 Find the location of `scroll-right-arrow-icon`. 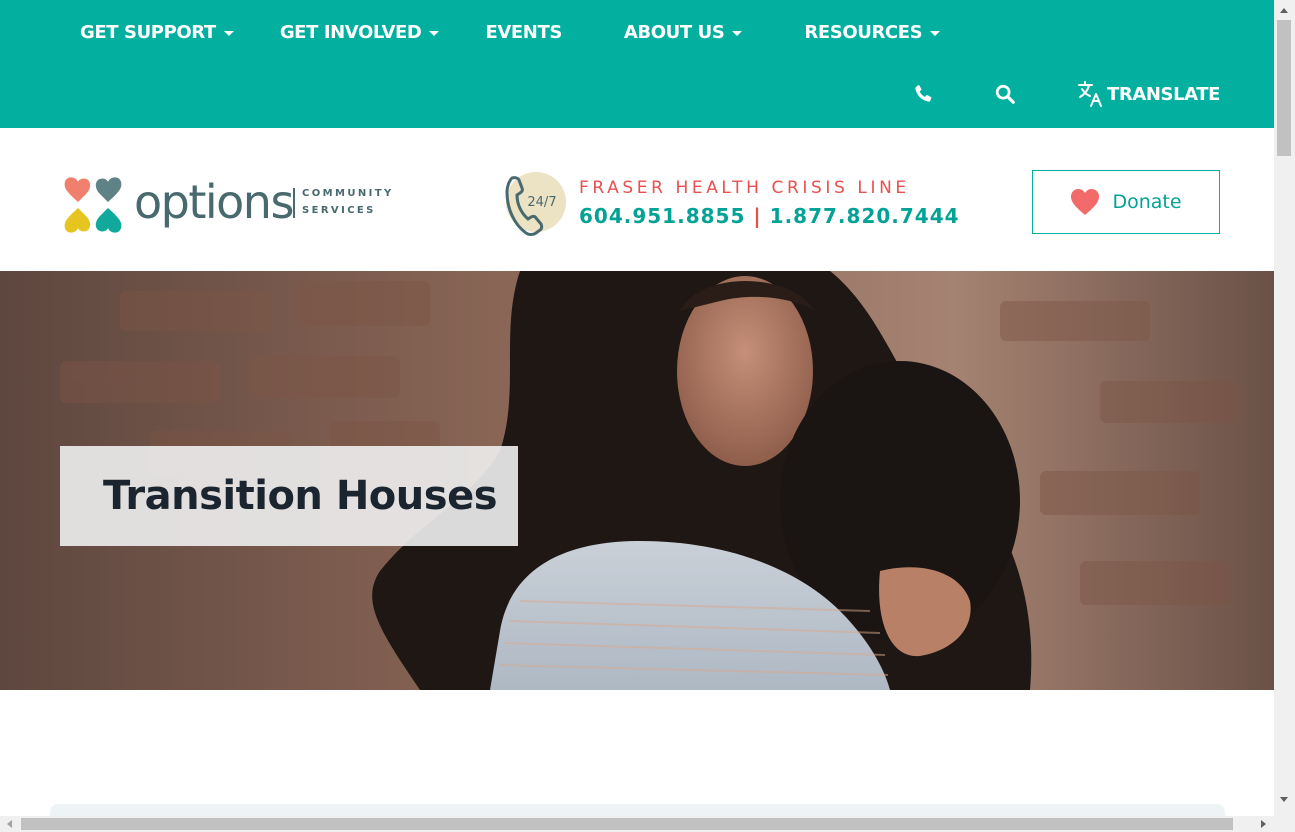

scroll-right-arrow-icon is located at coordinates (1263, 824).